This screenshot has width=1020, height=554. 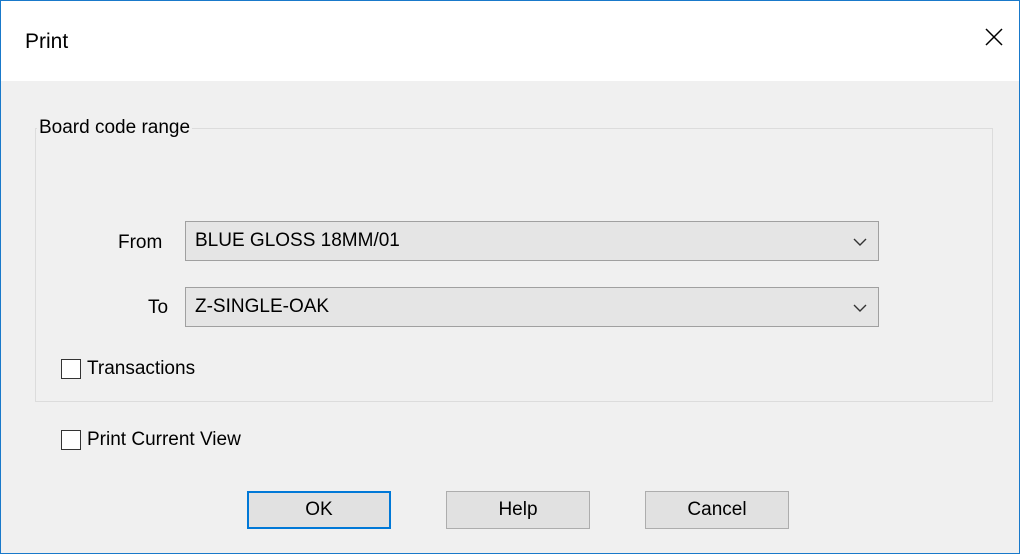 What do you see at coordinates (262, 306) in the screenshot?
I see `to-value: Z-SINGLE-OAK` at bounding box center [262, 306].